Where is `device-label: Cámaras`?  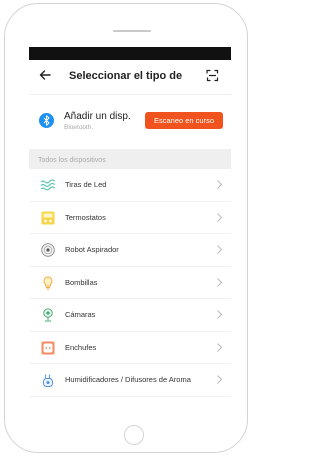
device-label: Cámaras is located at coordinates (80, 314).